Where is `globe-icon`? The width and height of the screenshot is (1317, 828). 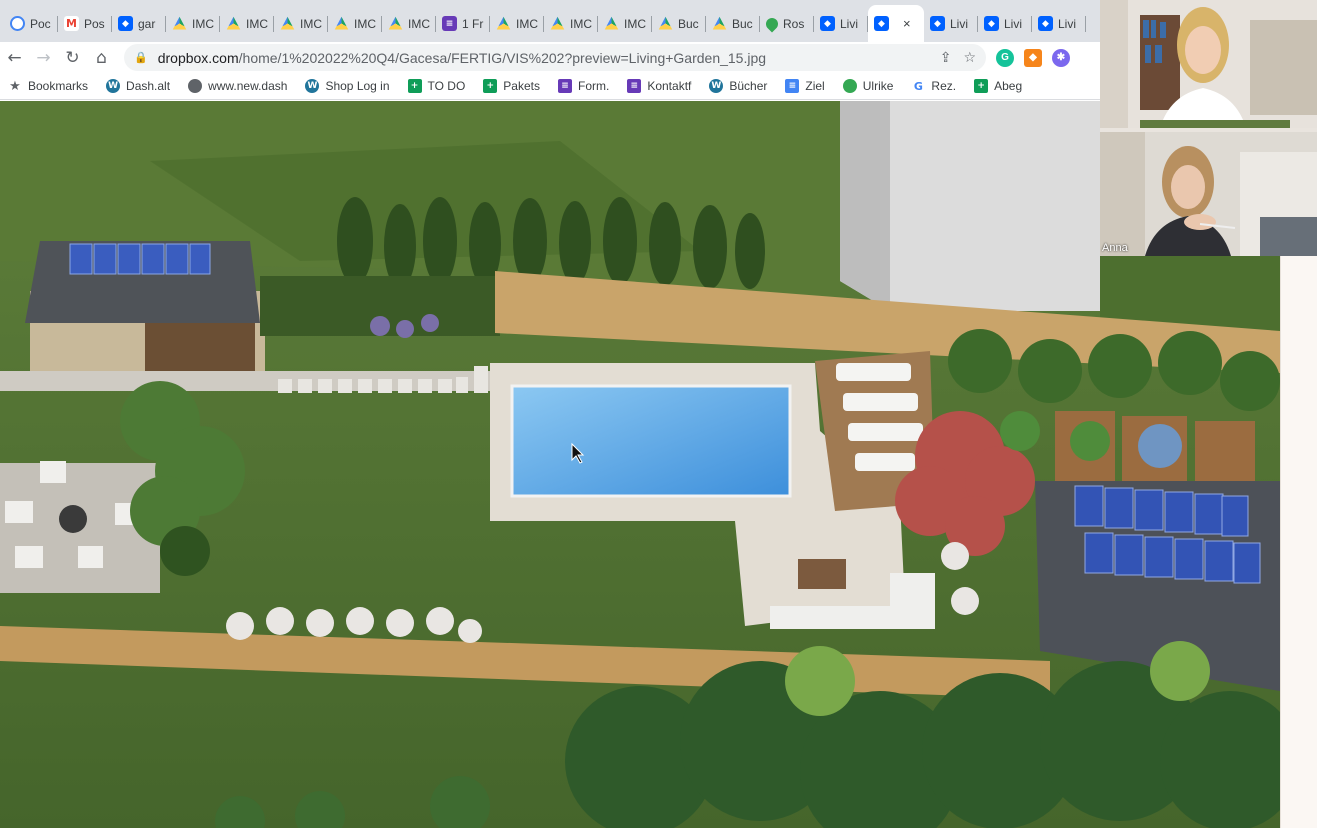 globe-icon is located at coordinates (195, 86).